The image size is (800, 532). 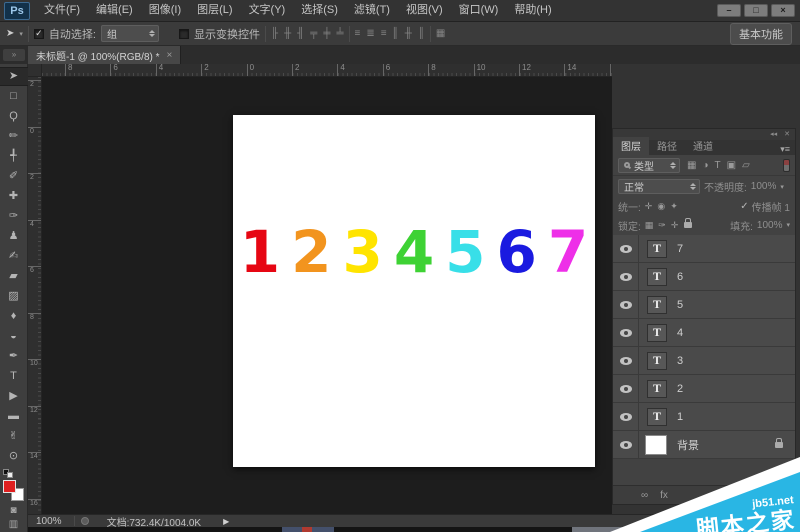 What do you see at coordinates (14, 296) in the screenshot?
I see `tool-gradient: ▨` at bounding box center [14, 296].